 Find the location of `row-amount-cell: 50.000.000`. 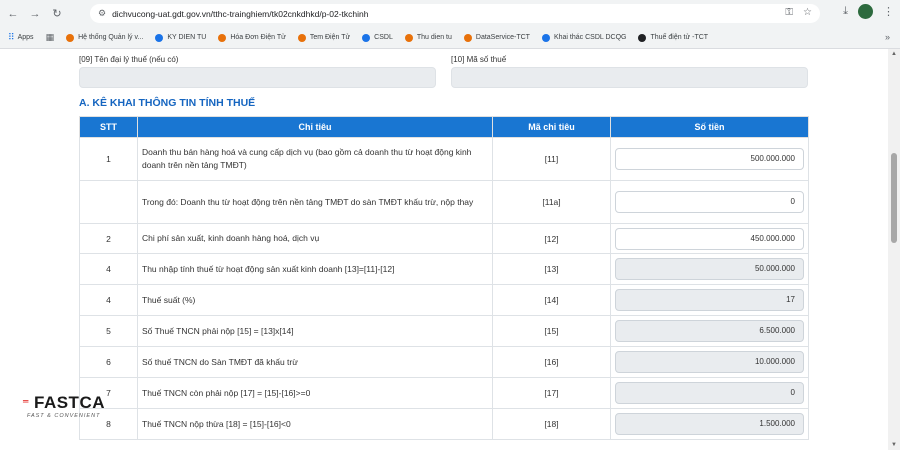

row-amount-cell: 50.000.000 is located at coordinates (709, 269).